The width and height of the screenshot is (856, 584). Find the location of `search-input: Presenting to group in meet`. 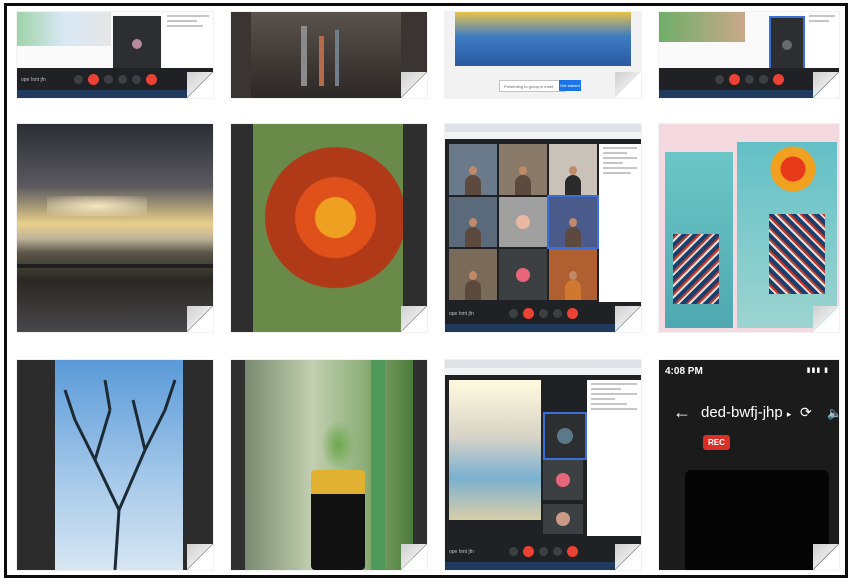

search-input: Presenting to group in meet is located at coordinates (532, 86).